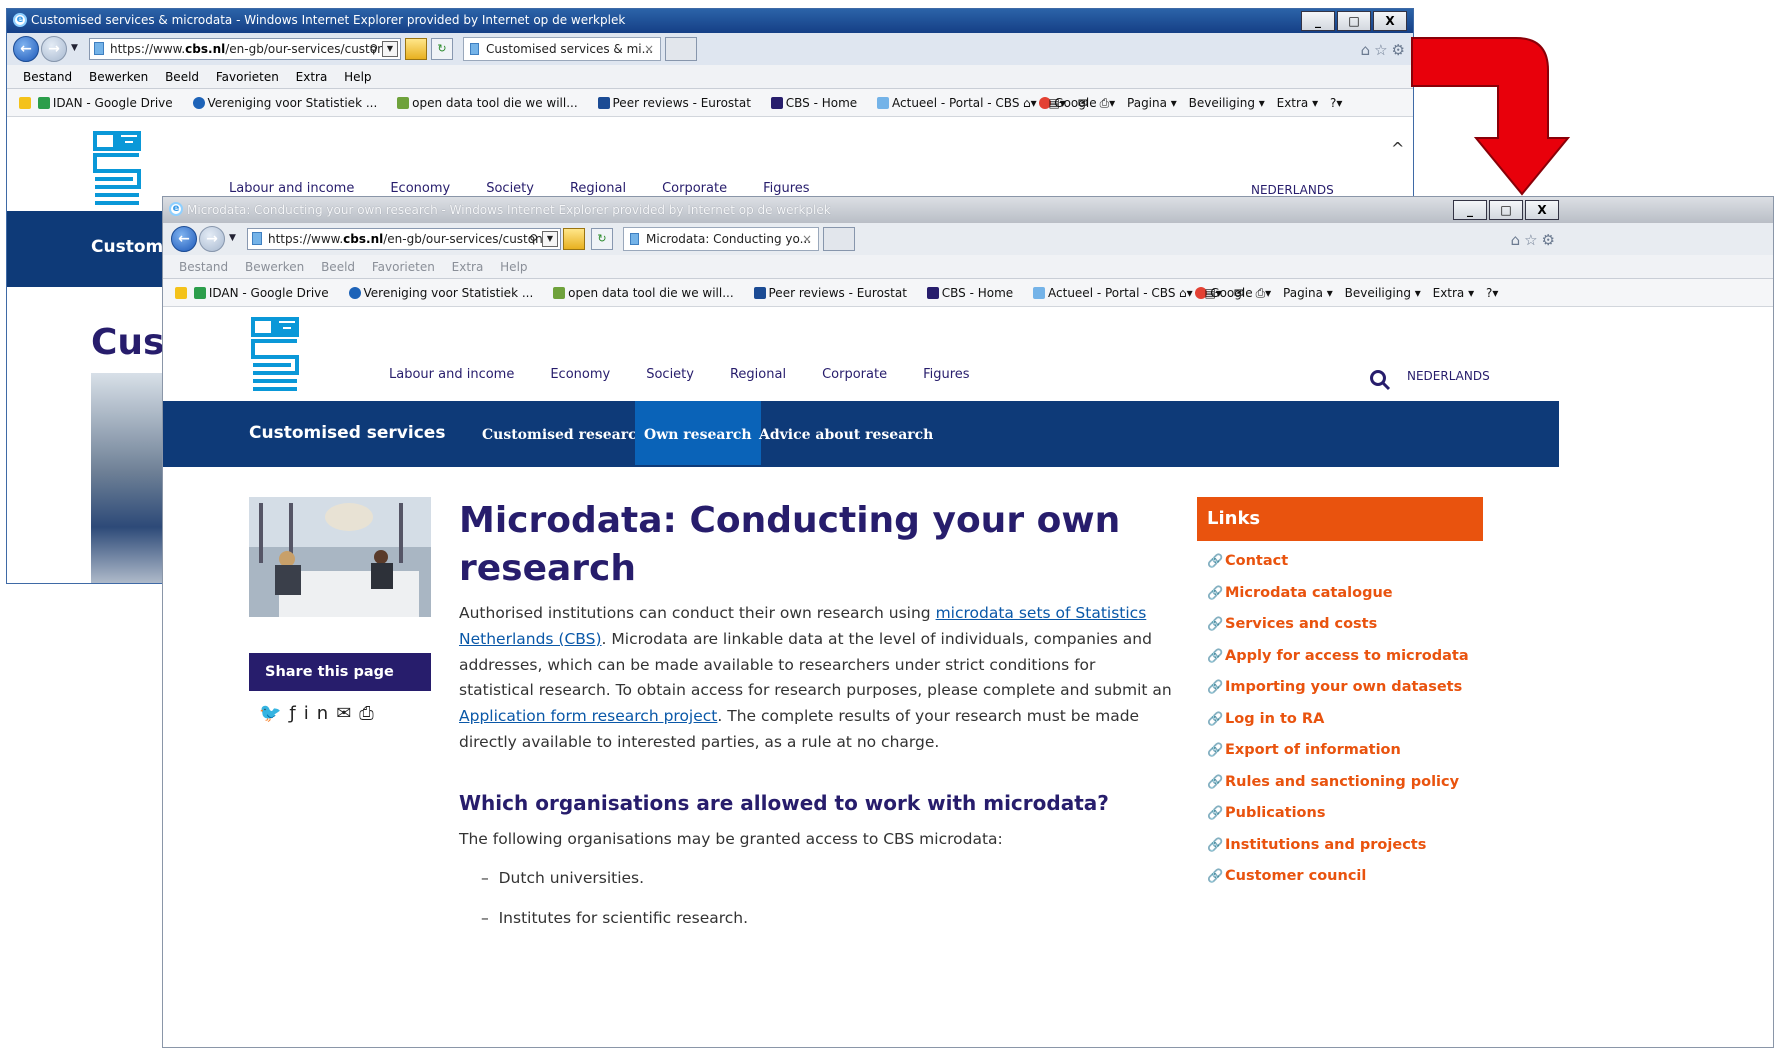 Image resolution: width=1774 pixels, height=1048 pixels. I want to click on link-customer-council: 🔗 Customer council, so click(1286, 876).